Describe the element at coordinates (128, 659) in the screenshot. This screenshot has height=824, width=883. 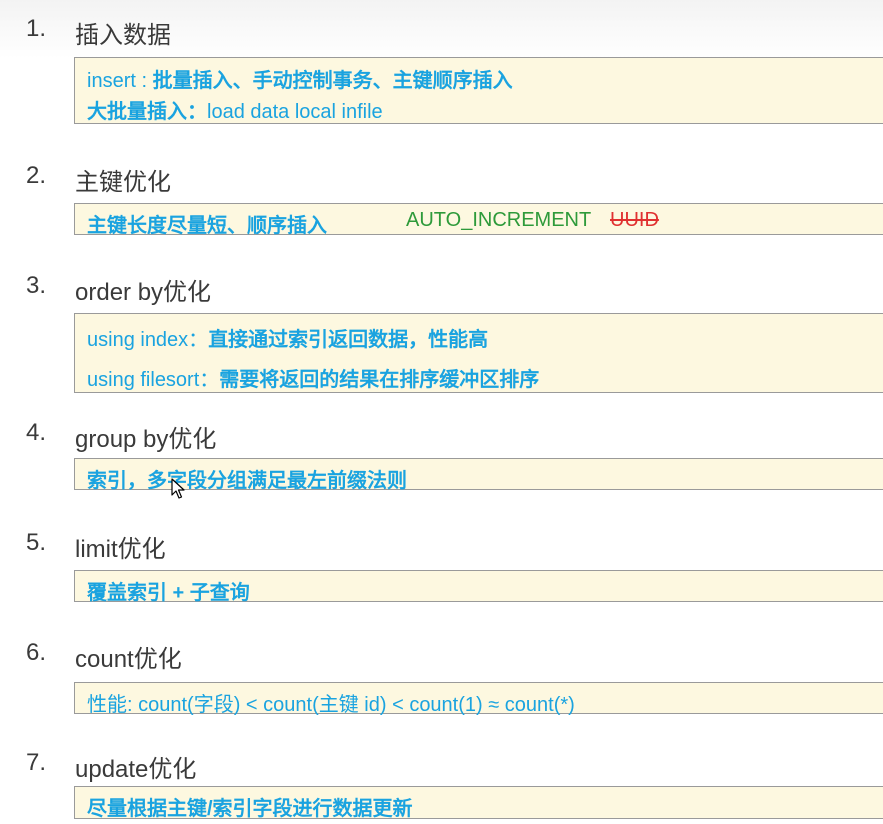
I see `section-title-count: count优化` at that location.